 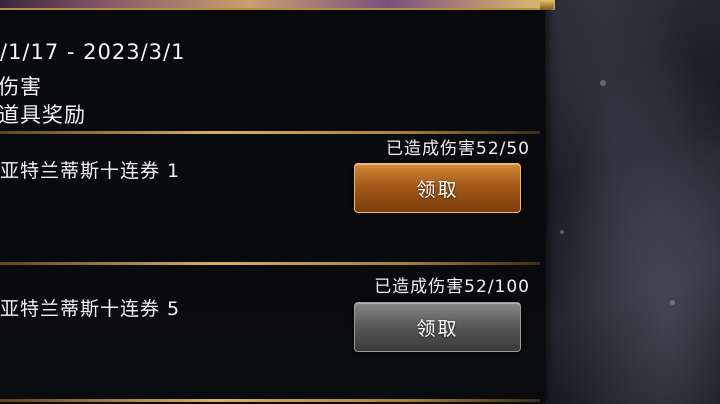 What do you see at coordinates (43, 115) in the screenshot?
I see `event-reward-type: 道具奖励` at bounding box center [43, 115].